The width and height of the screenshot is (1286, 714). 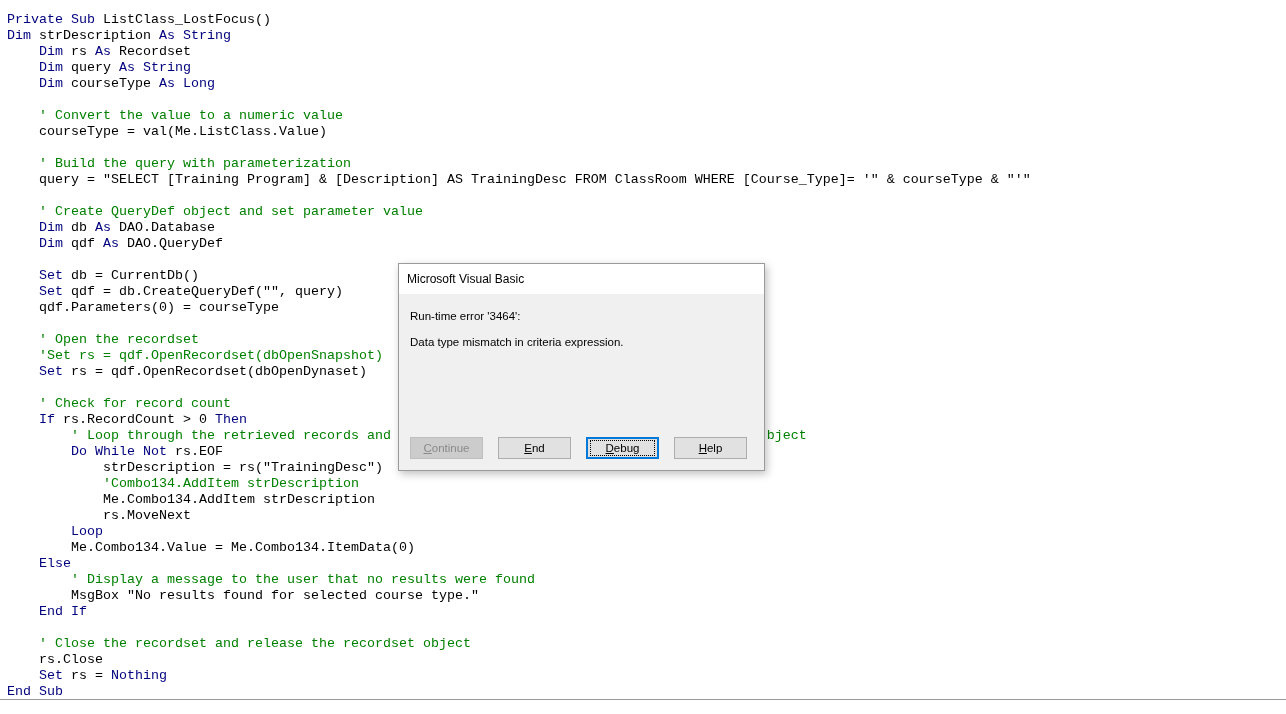 I want to click on code-line: rs.Close, so click(x=70, y=659).